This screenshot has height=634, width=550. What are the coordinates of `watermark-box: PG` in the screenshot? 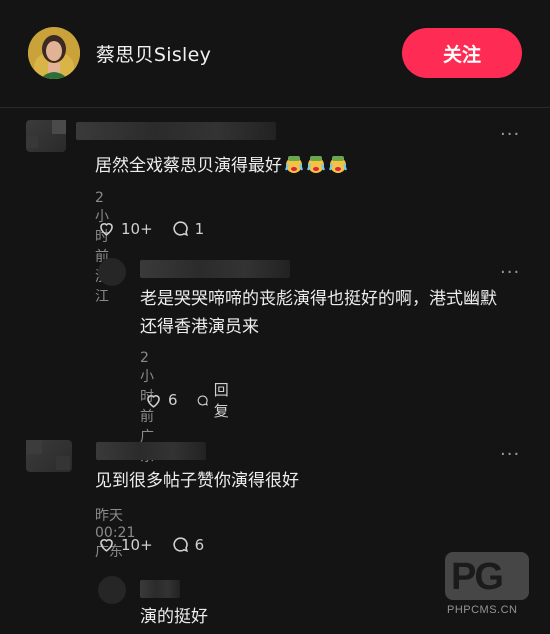 It's located at (487, 576).